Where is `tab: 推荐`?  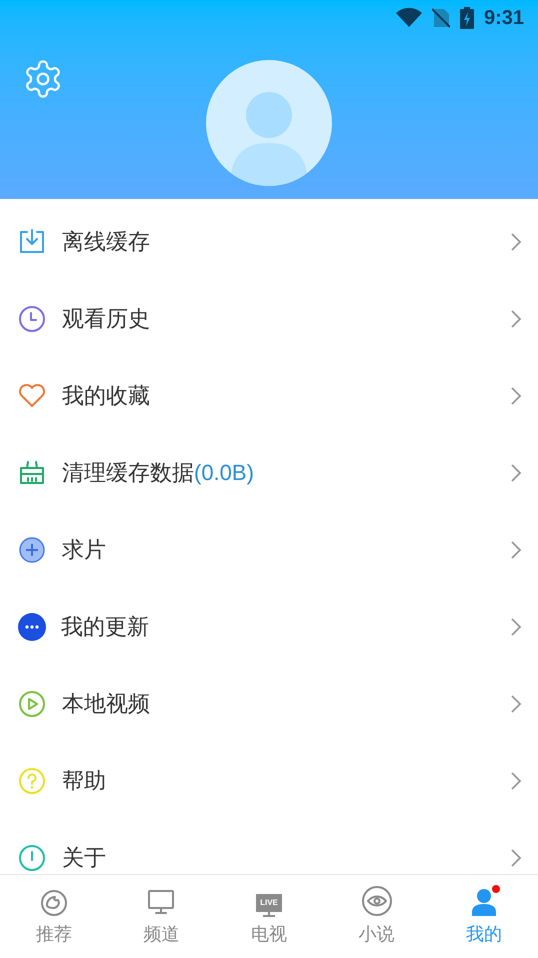 tab: 推荐 is located at coordinates (54, 916).